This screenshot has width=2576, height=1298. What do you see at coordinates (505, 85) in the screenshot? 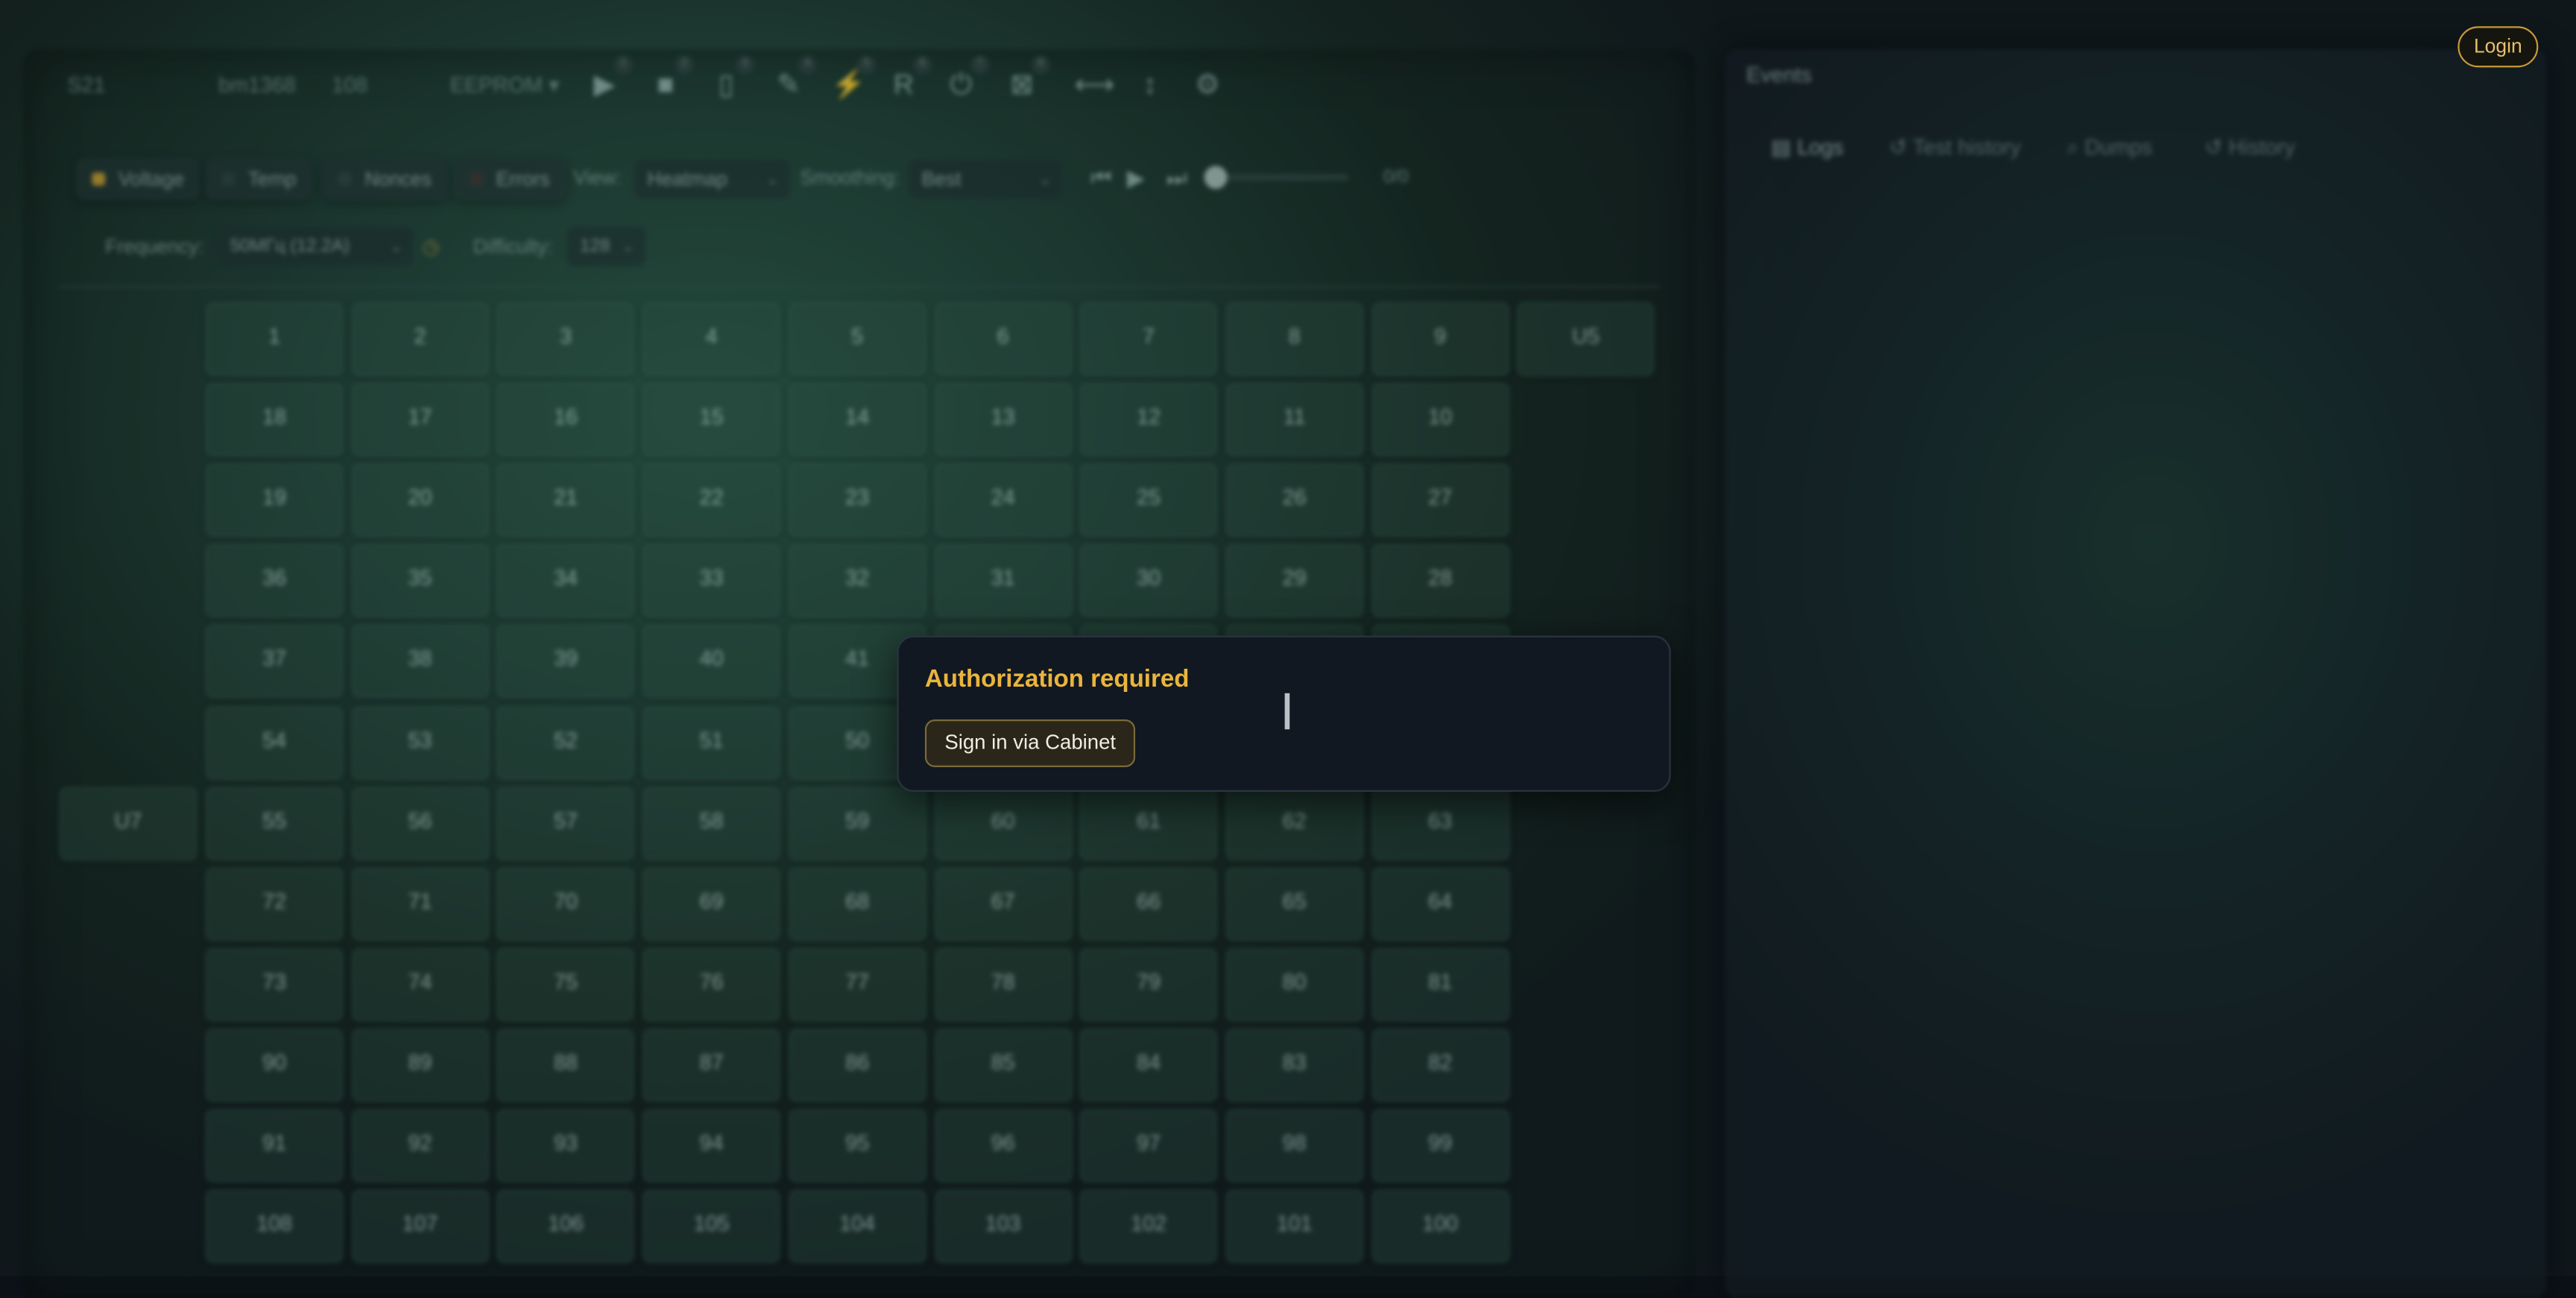
I see `eeprom-dropdown: EEPROM ▾` at bounding box center [505, 85].